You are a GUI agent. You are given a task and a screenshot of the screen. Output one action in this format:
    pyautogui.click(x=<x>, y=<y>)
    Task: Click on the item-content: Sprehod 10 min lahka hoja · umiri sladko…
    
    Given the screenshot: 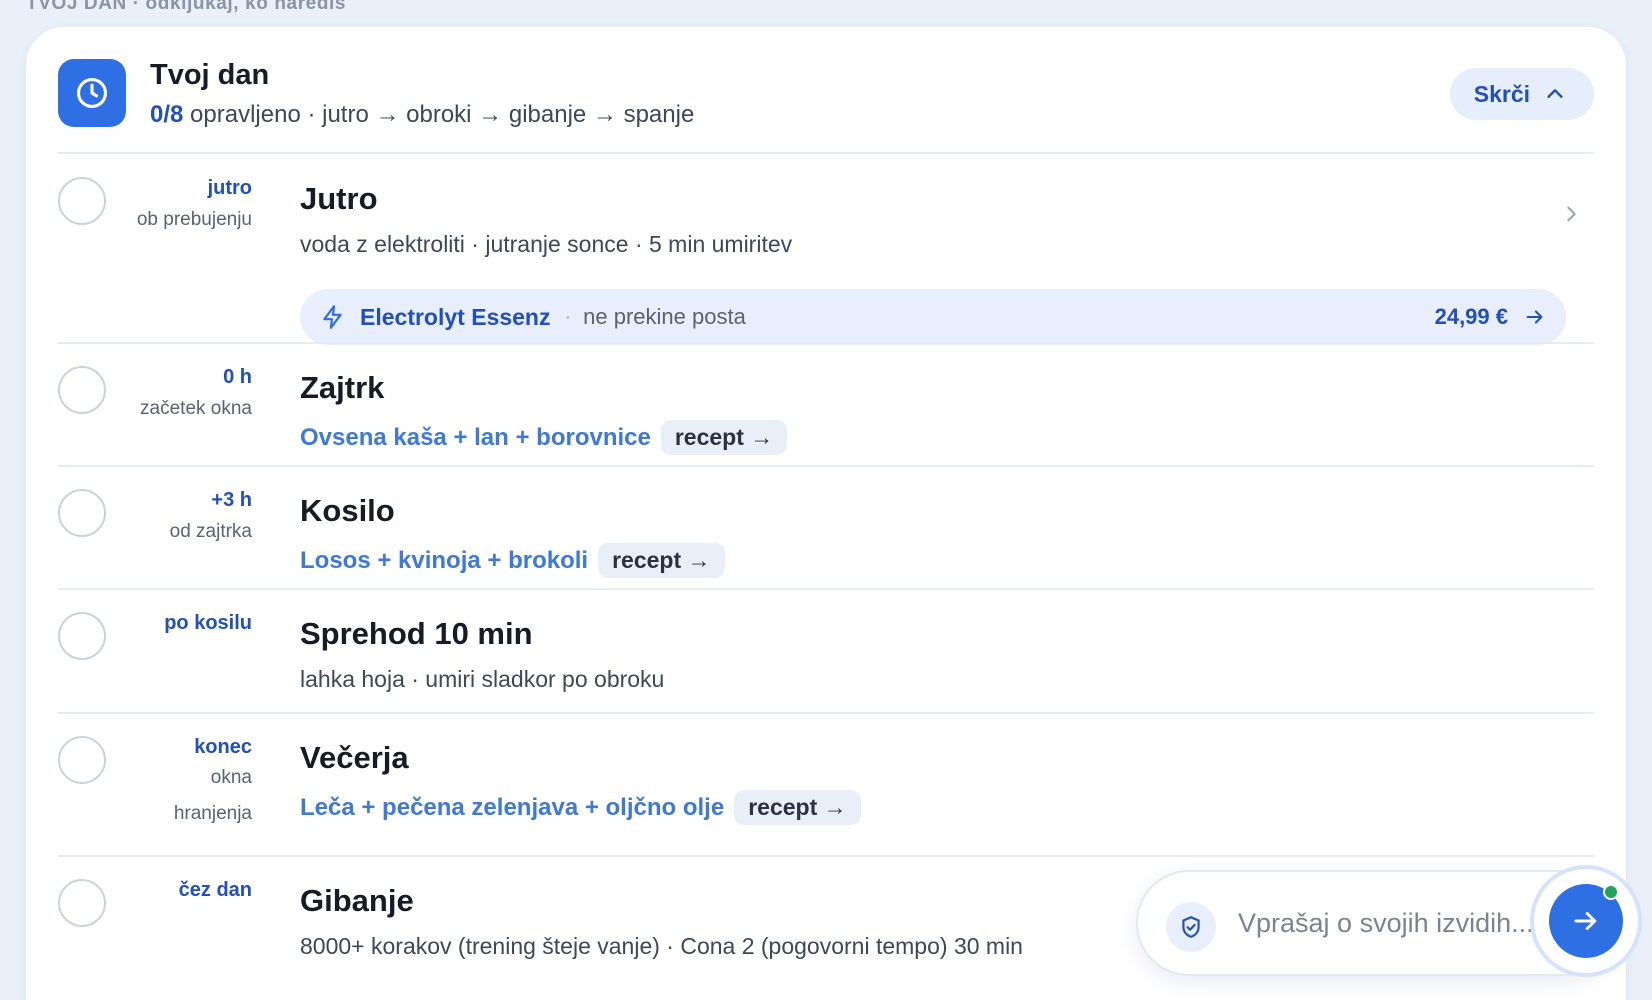 What is the action you would take?
    pyautogui.click(x=947, y=653)
    